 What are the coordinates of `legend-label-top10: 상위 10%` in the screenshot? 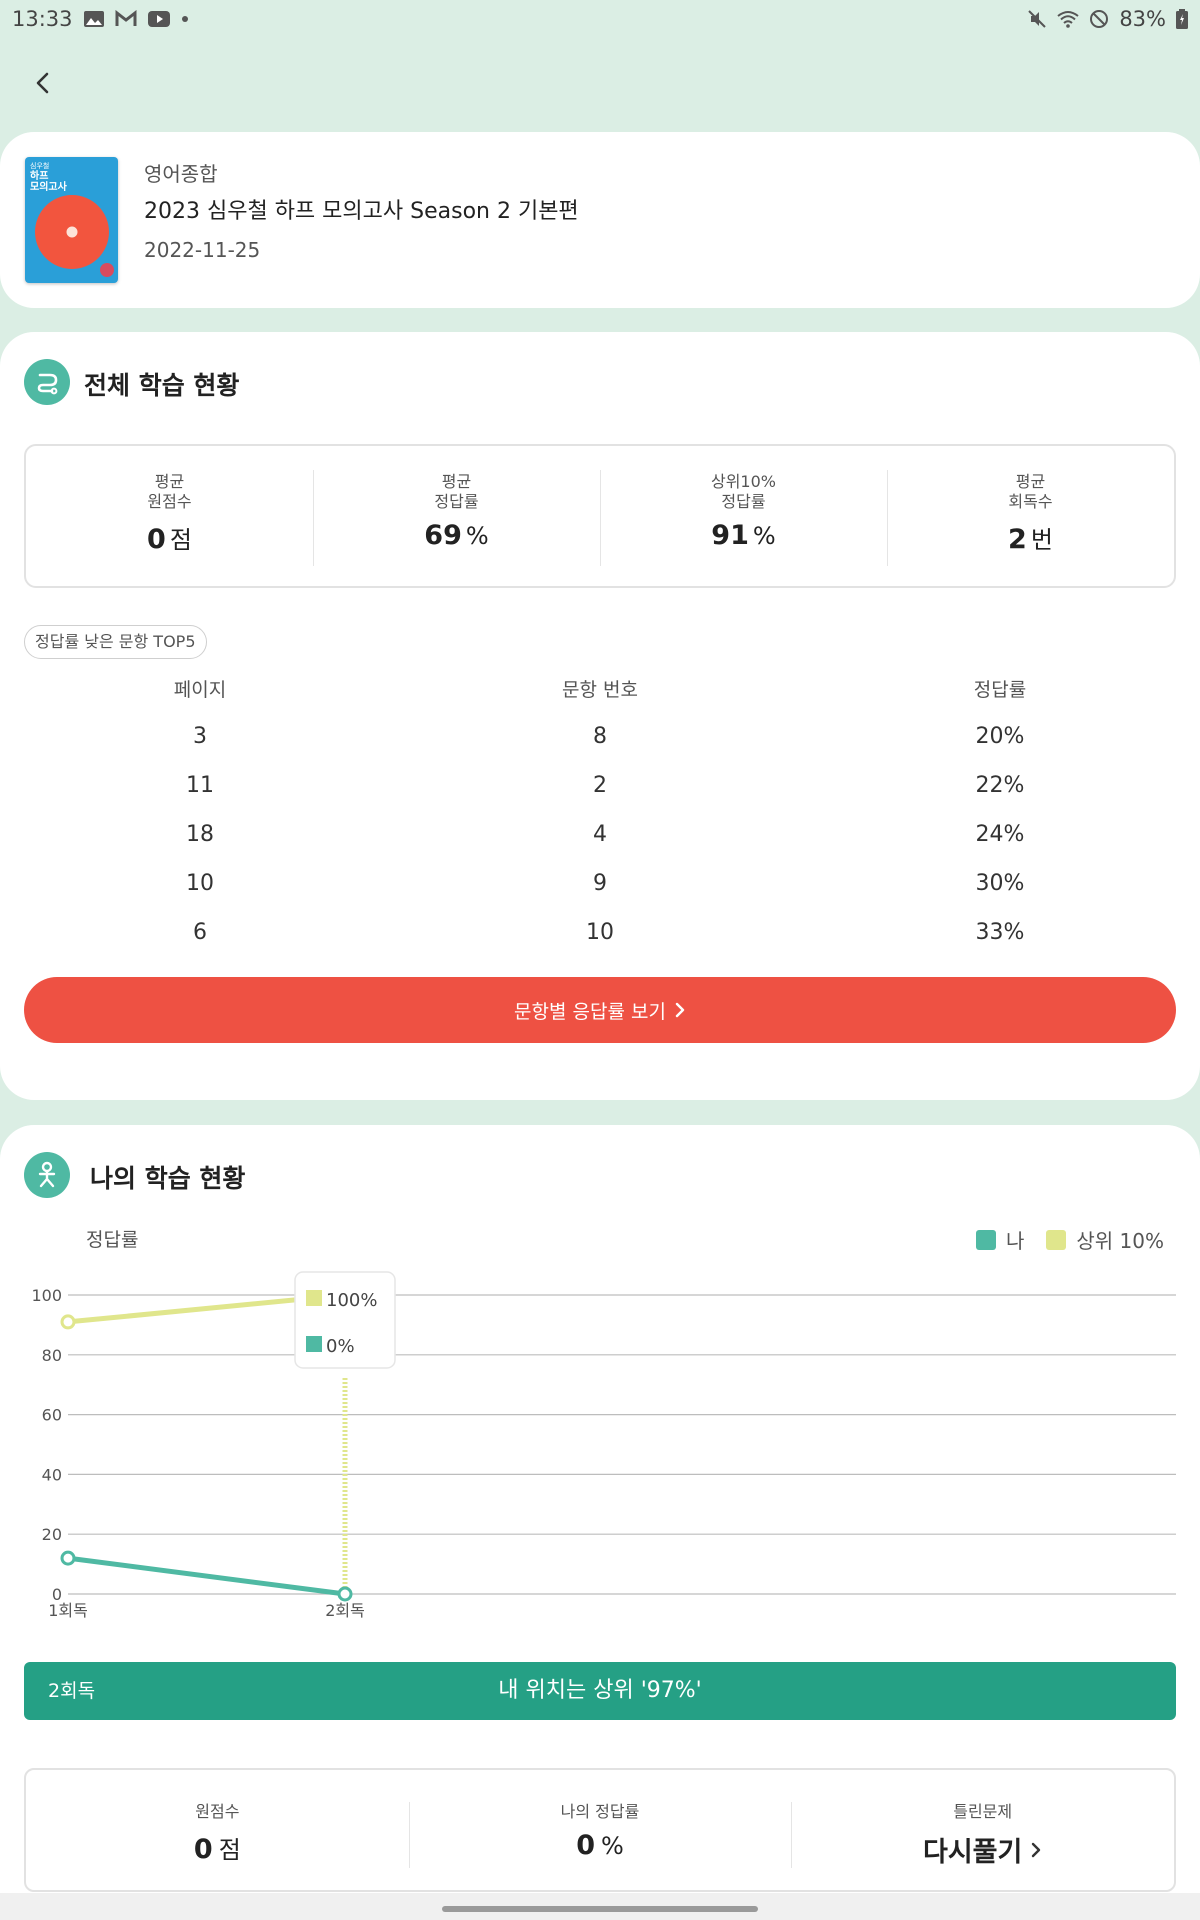 It's located at (1120, 1241).